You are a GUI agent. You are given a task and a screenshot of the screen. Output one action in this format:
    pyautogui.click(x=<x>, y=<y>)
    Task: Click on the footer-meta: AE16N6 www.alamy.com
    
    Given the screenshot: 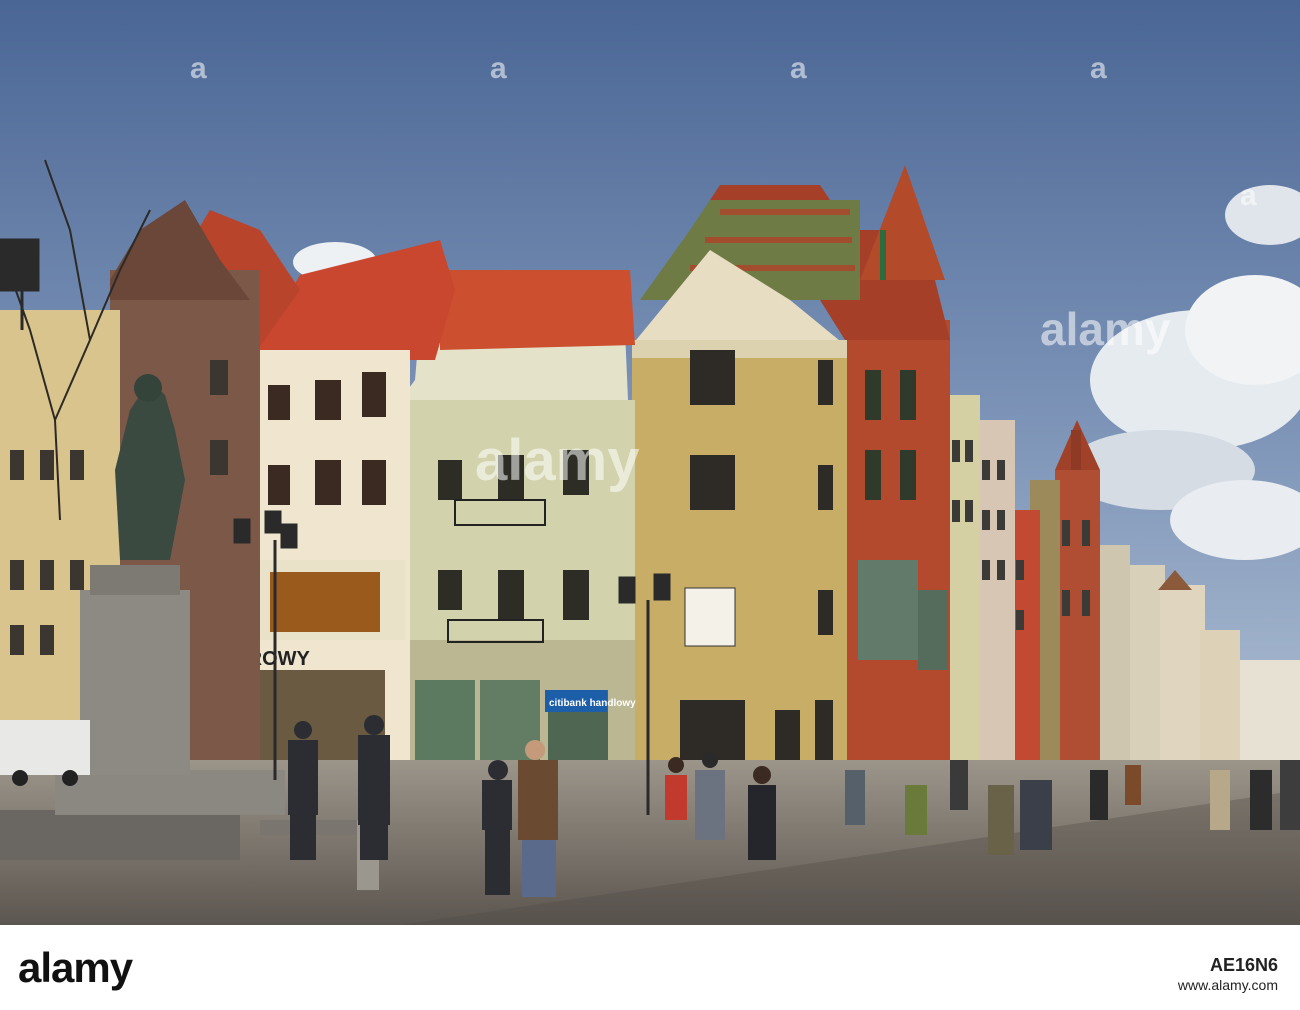 What is the action you would take?
    pyautogui.click(x=1228, y=975)
    